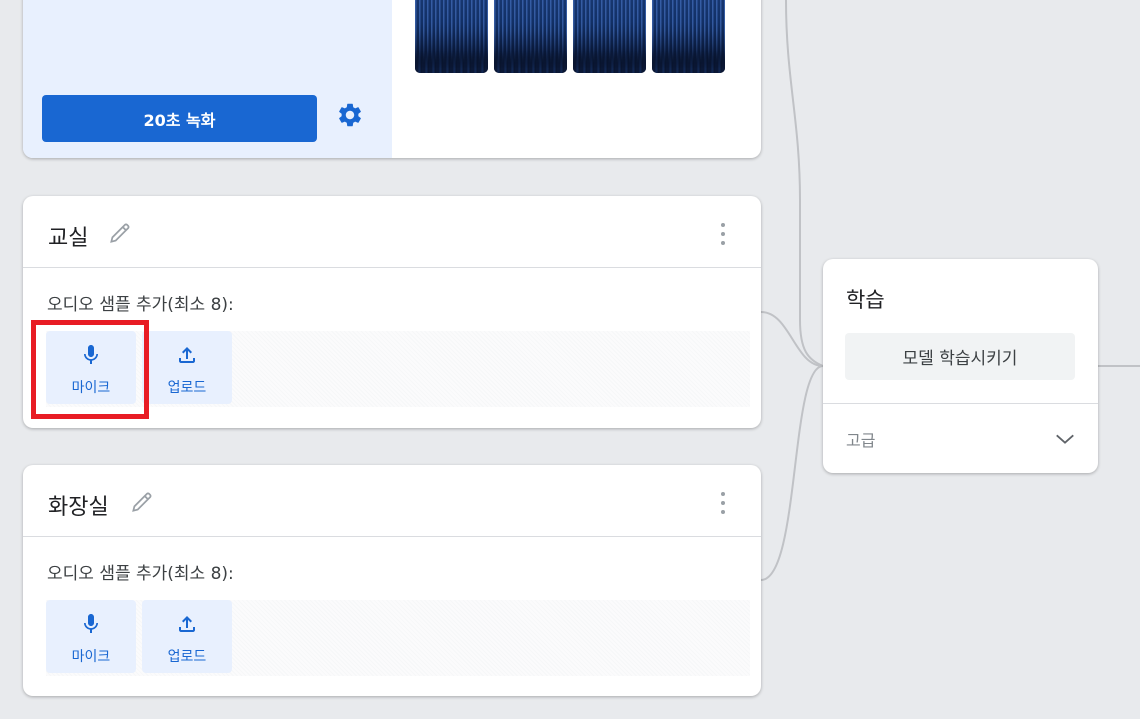 The height and width of the screenshot is (719, 1140). What do you see at coordinates (570, 36) in the screenshot?
I see `spectrogram-thumbnails` at bounding box center [570, 36].